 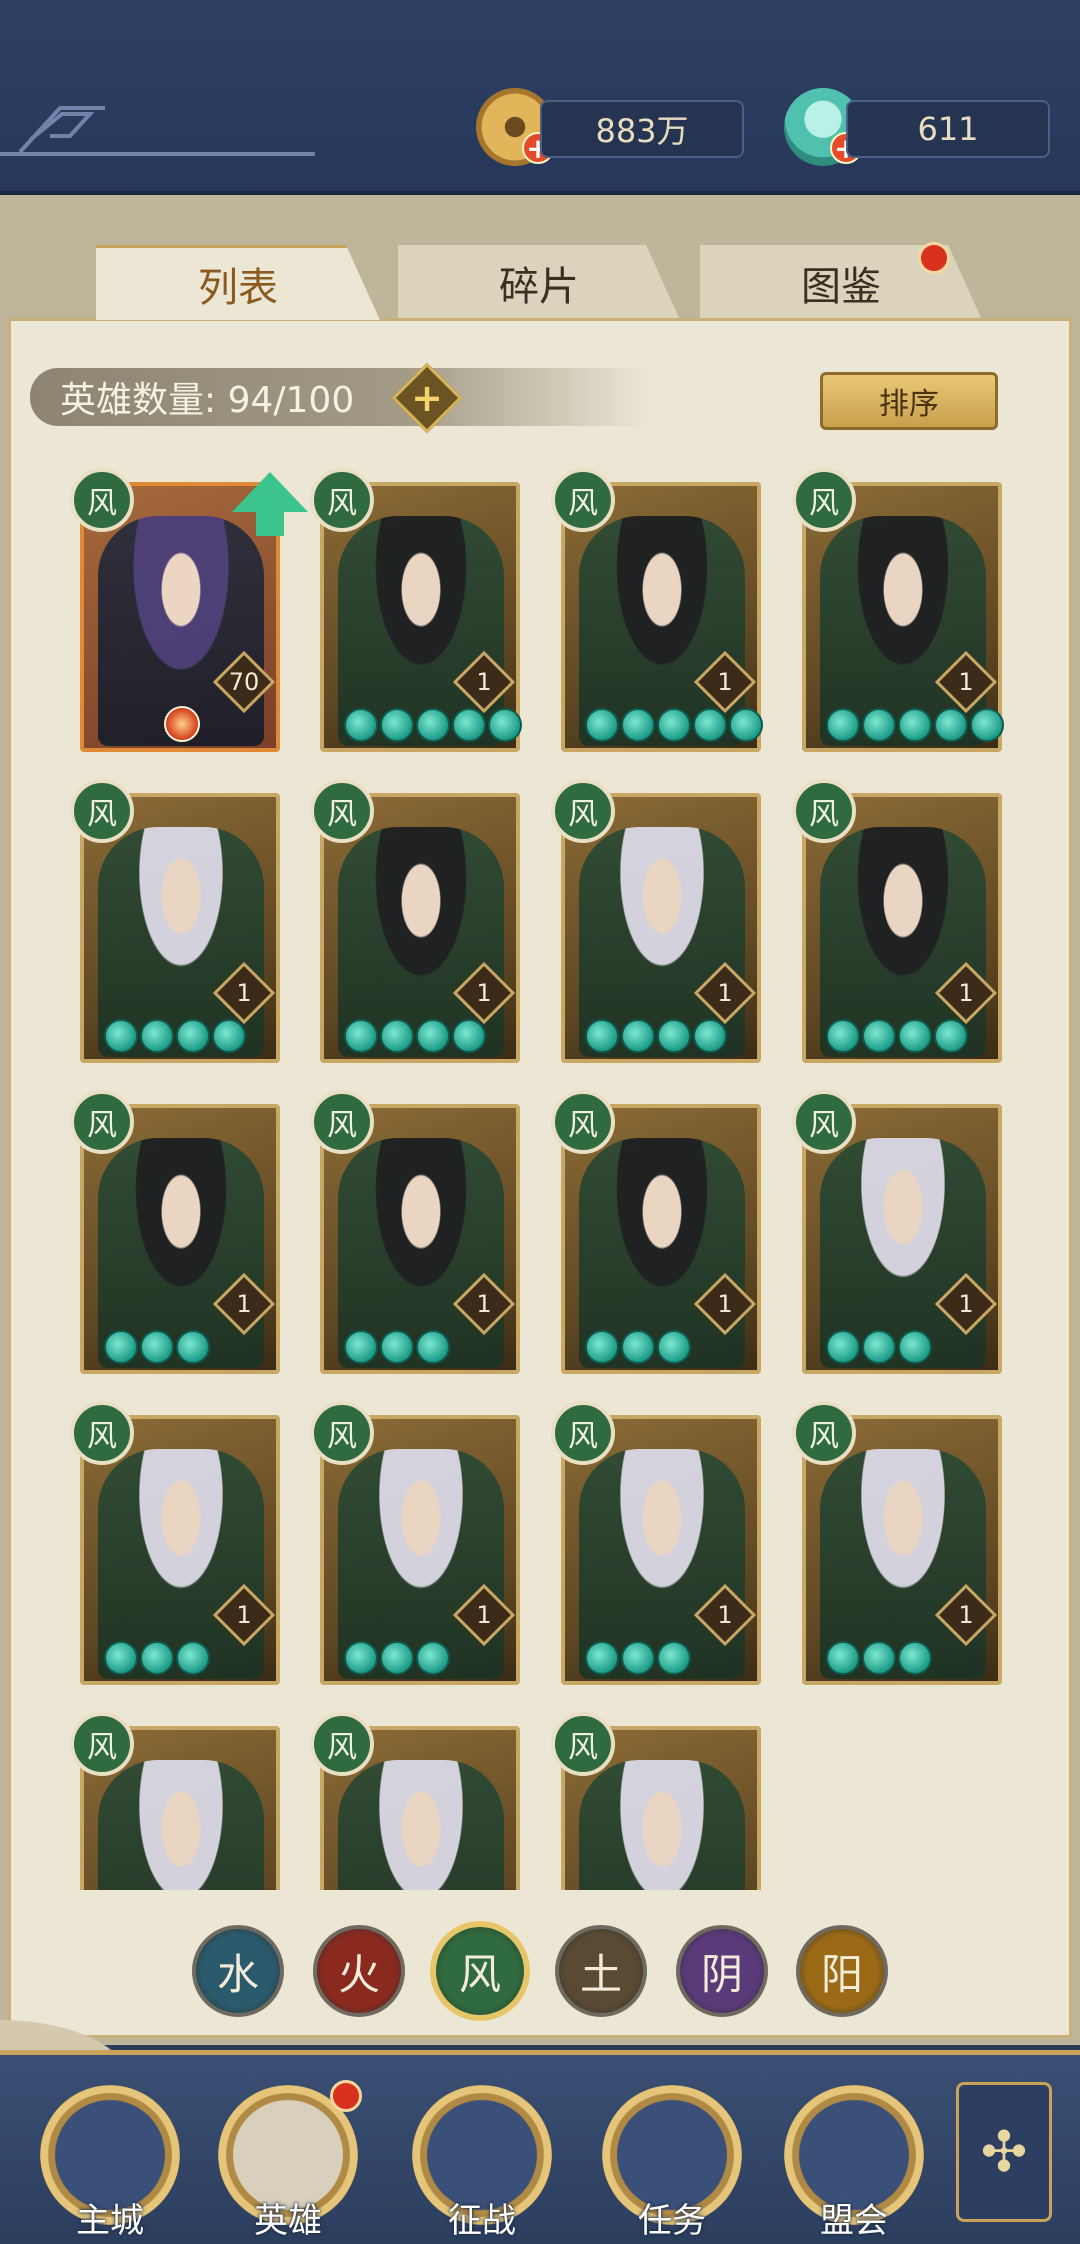 I want to click on filter-water-button: 水, so click(x=238, y=1971).